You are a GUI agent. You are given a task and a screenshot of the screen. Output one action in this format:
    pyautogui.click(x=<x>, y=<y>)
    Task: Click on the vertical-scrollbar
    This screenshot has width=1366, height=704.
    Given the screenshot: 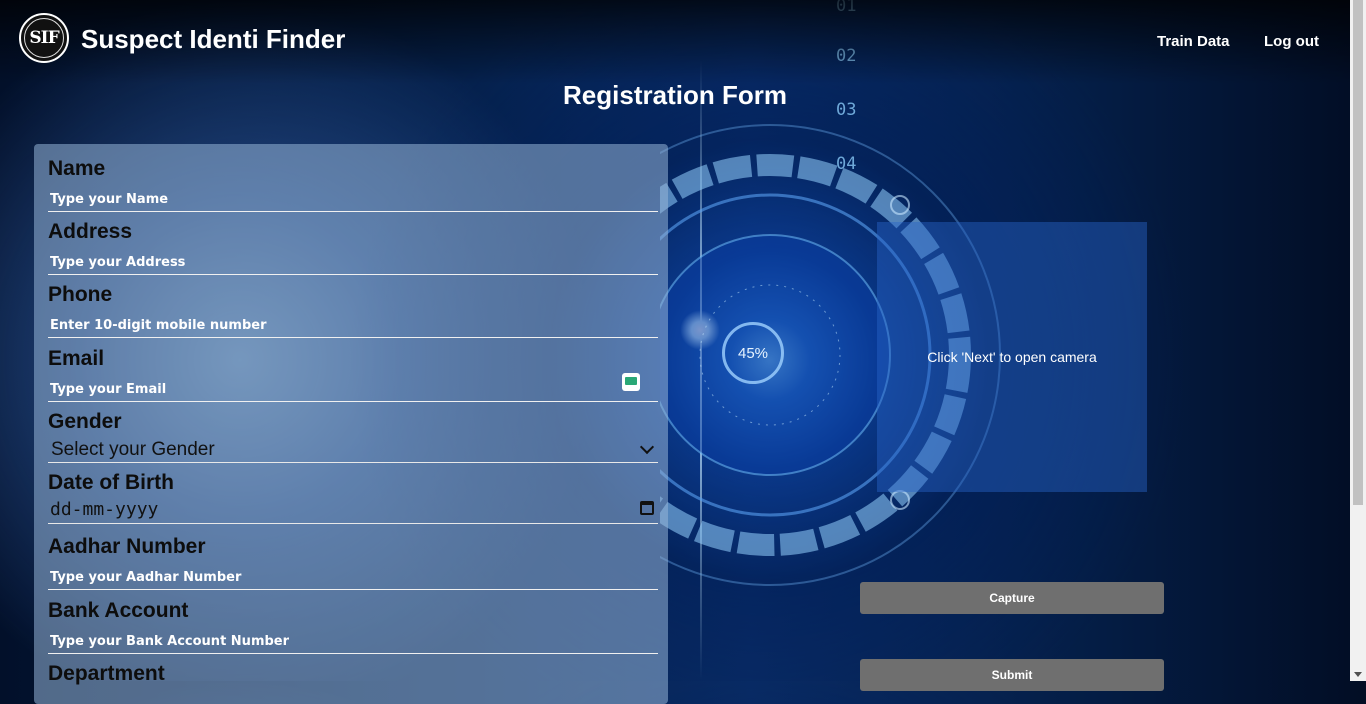 What is the action you would take?
    pyautogui.click(x=1358, y=340)
    